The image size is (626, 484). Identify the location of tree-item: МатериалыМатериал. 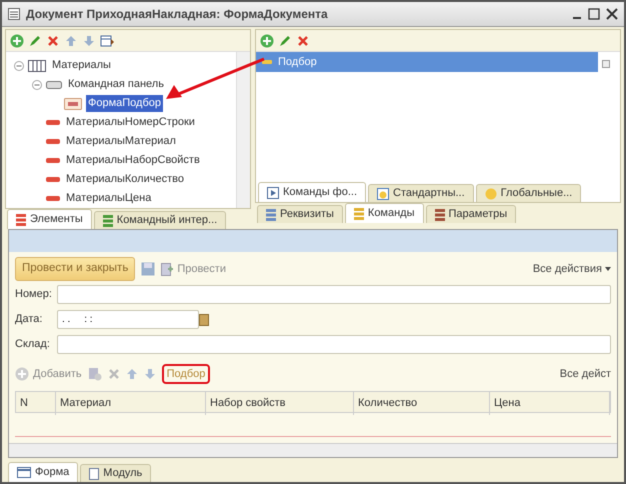
(121, 141).